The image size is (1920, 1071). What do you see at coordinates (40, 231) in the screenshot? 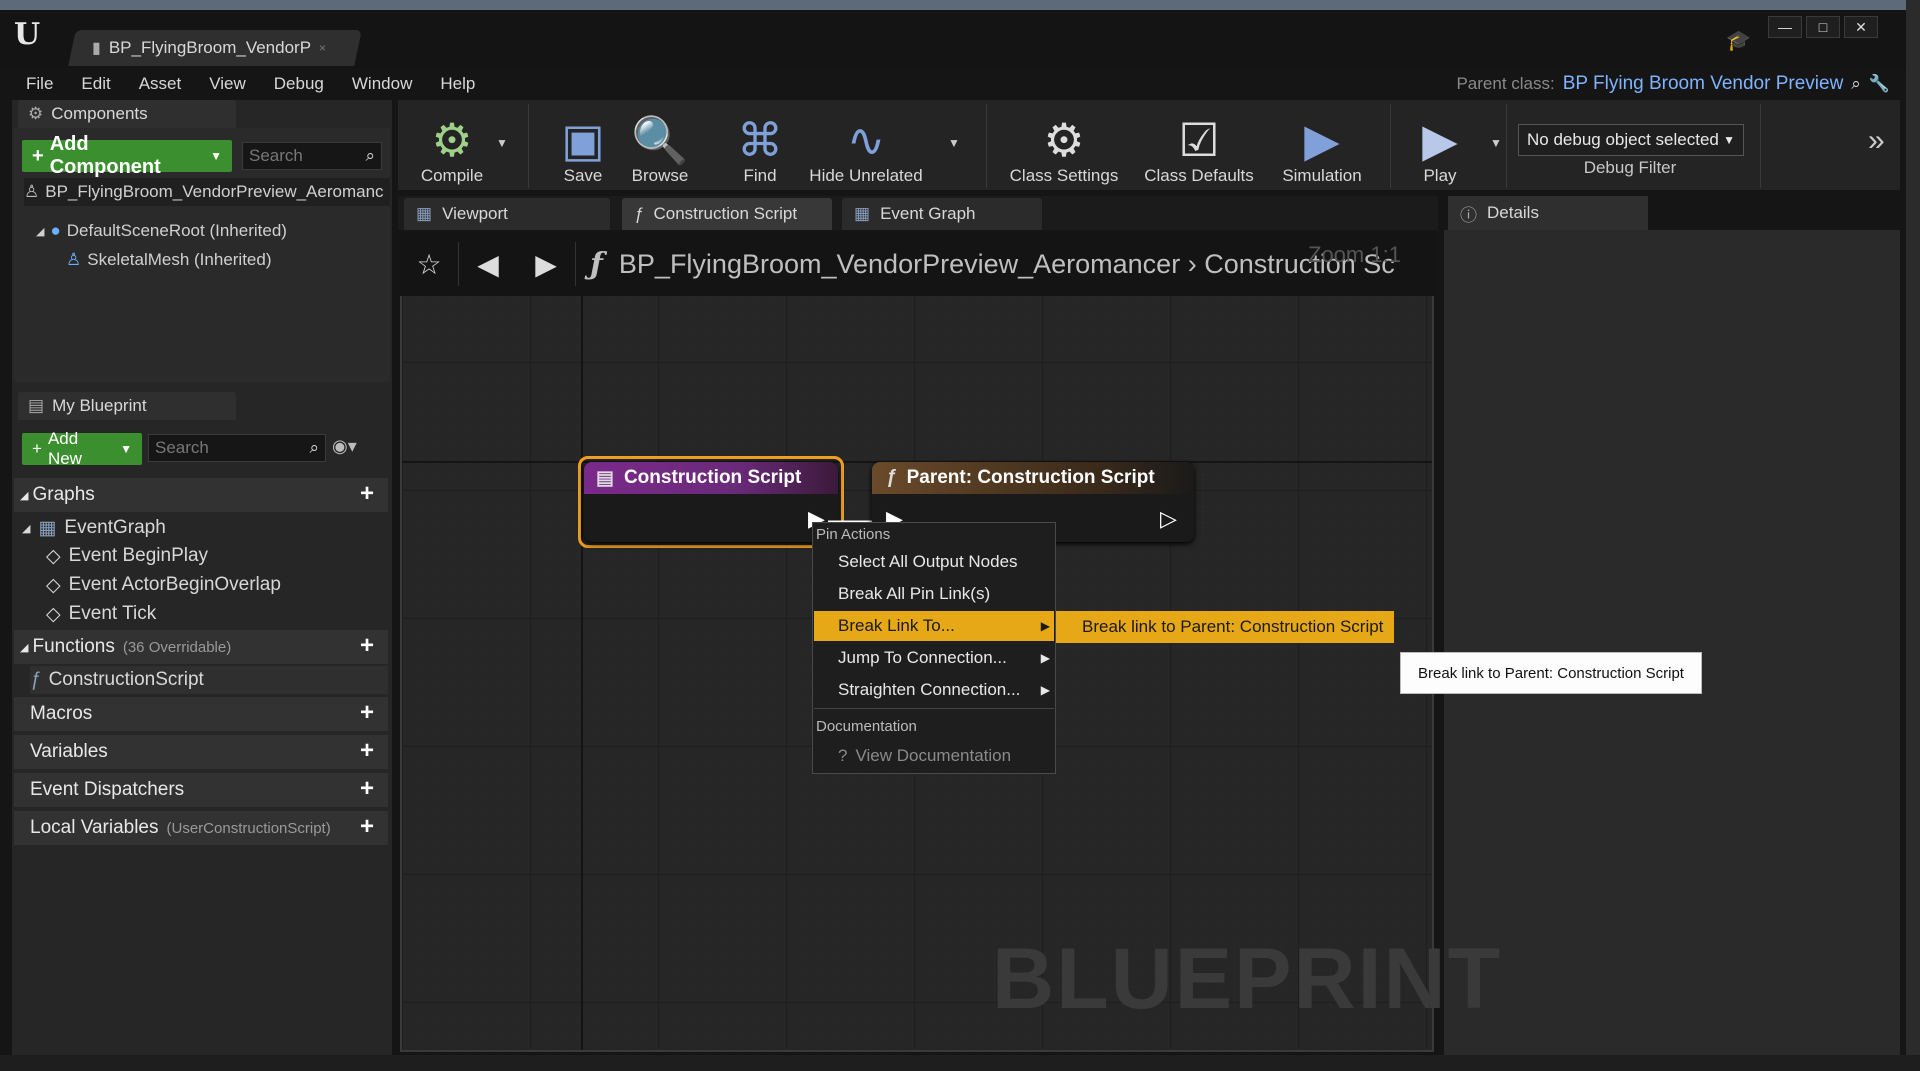
I see `collapse-icon: ◢` at bounding box center [40, 231].